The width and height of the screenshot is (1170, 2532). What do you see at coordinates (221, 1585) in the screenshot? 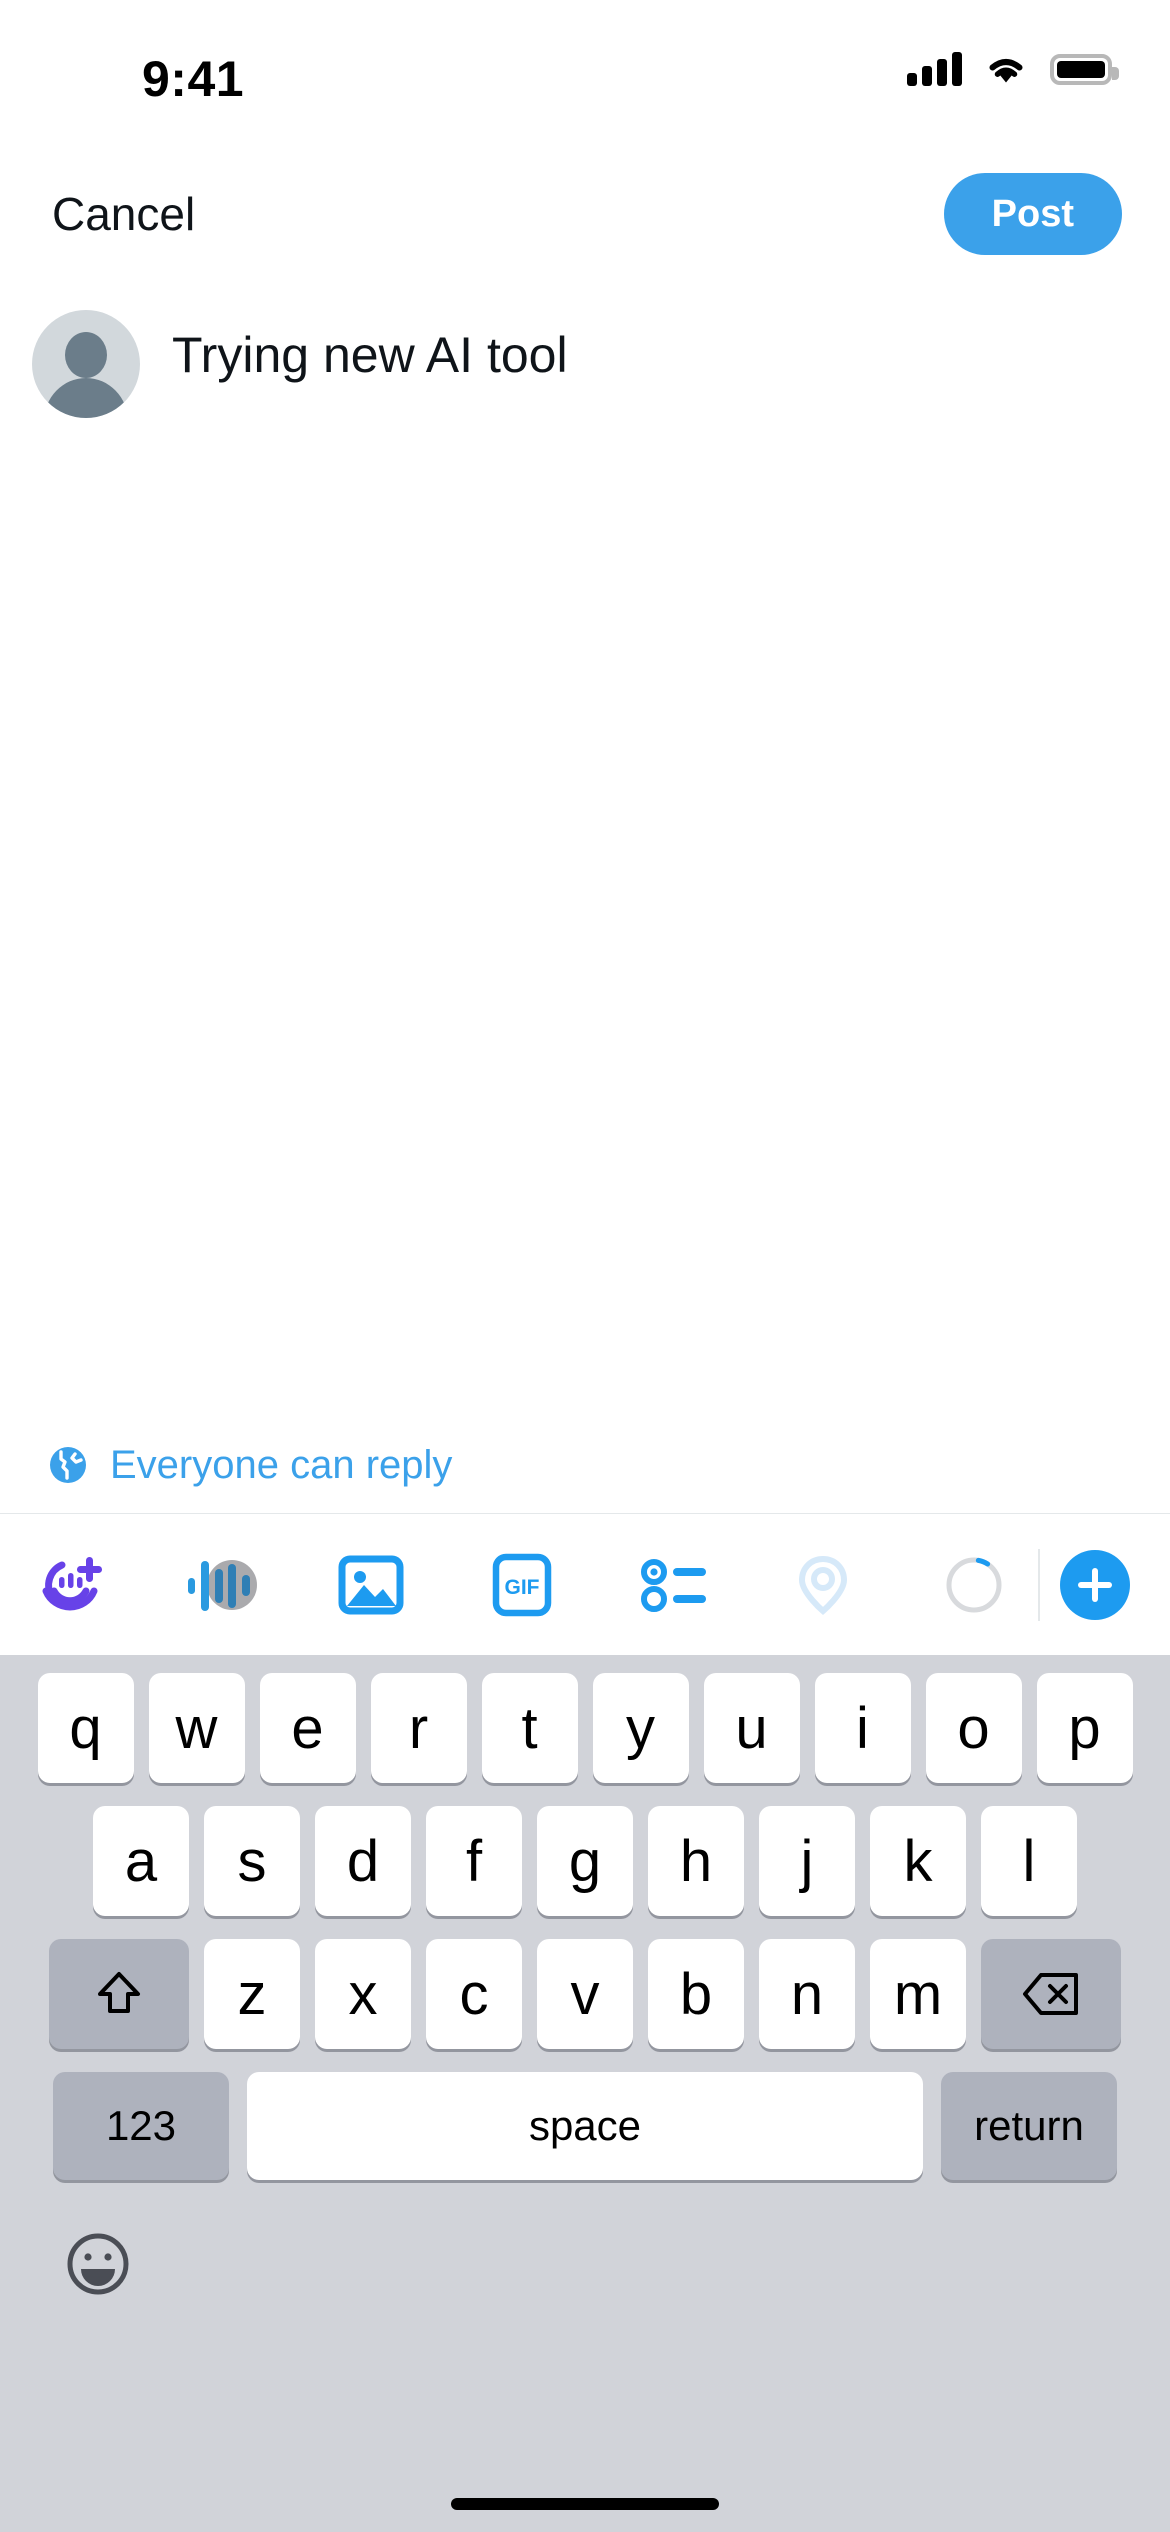
I see `audio-wave-icon` at bounding box center [221, 1585].